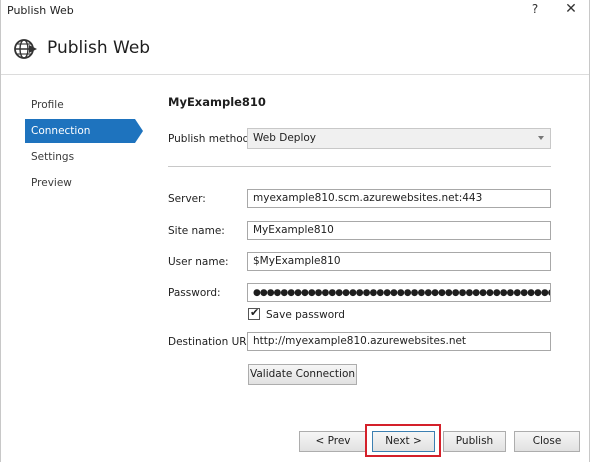 The image size is (590, 462). What do you see at coordinates (80, 183) in the screenshot?
I see `nav-item-preview: Preview` at bounding box center [80, 183].